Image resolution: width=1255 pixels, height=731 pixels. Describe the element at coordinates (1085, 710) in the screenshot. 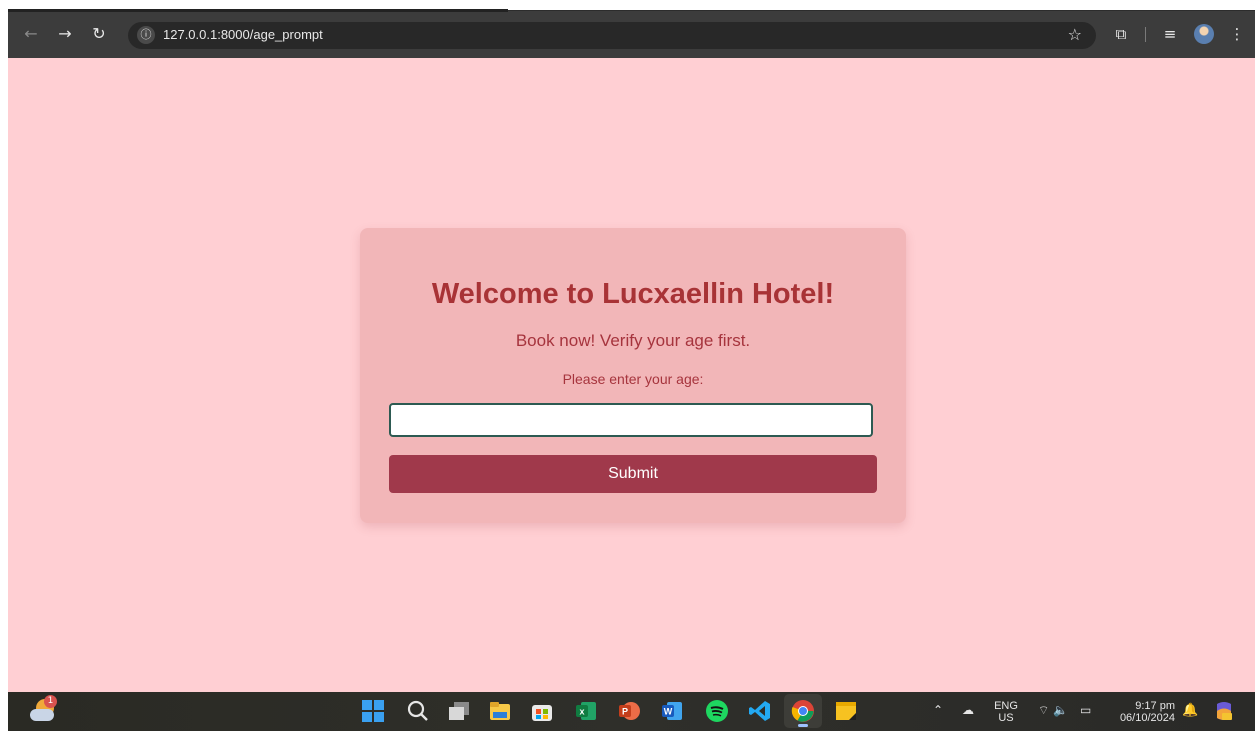

I see `battery-icon: ▭` at that location.